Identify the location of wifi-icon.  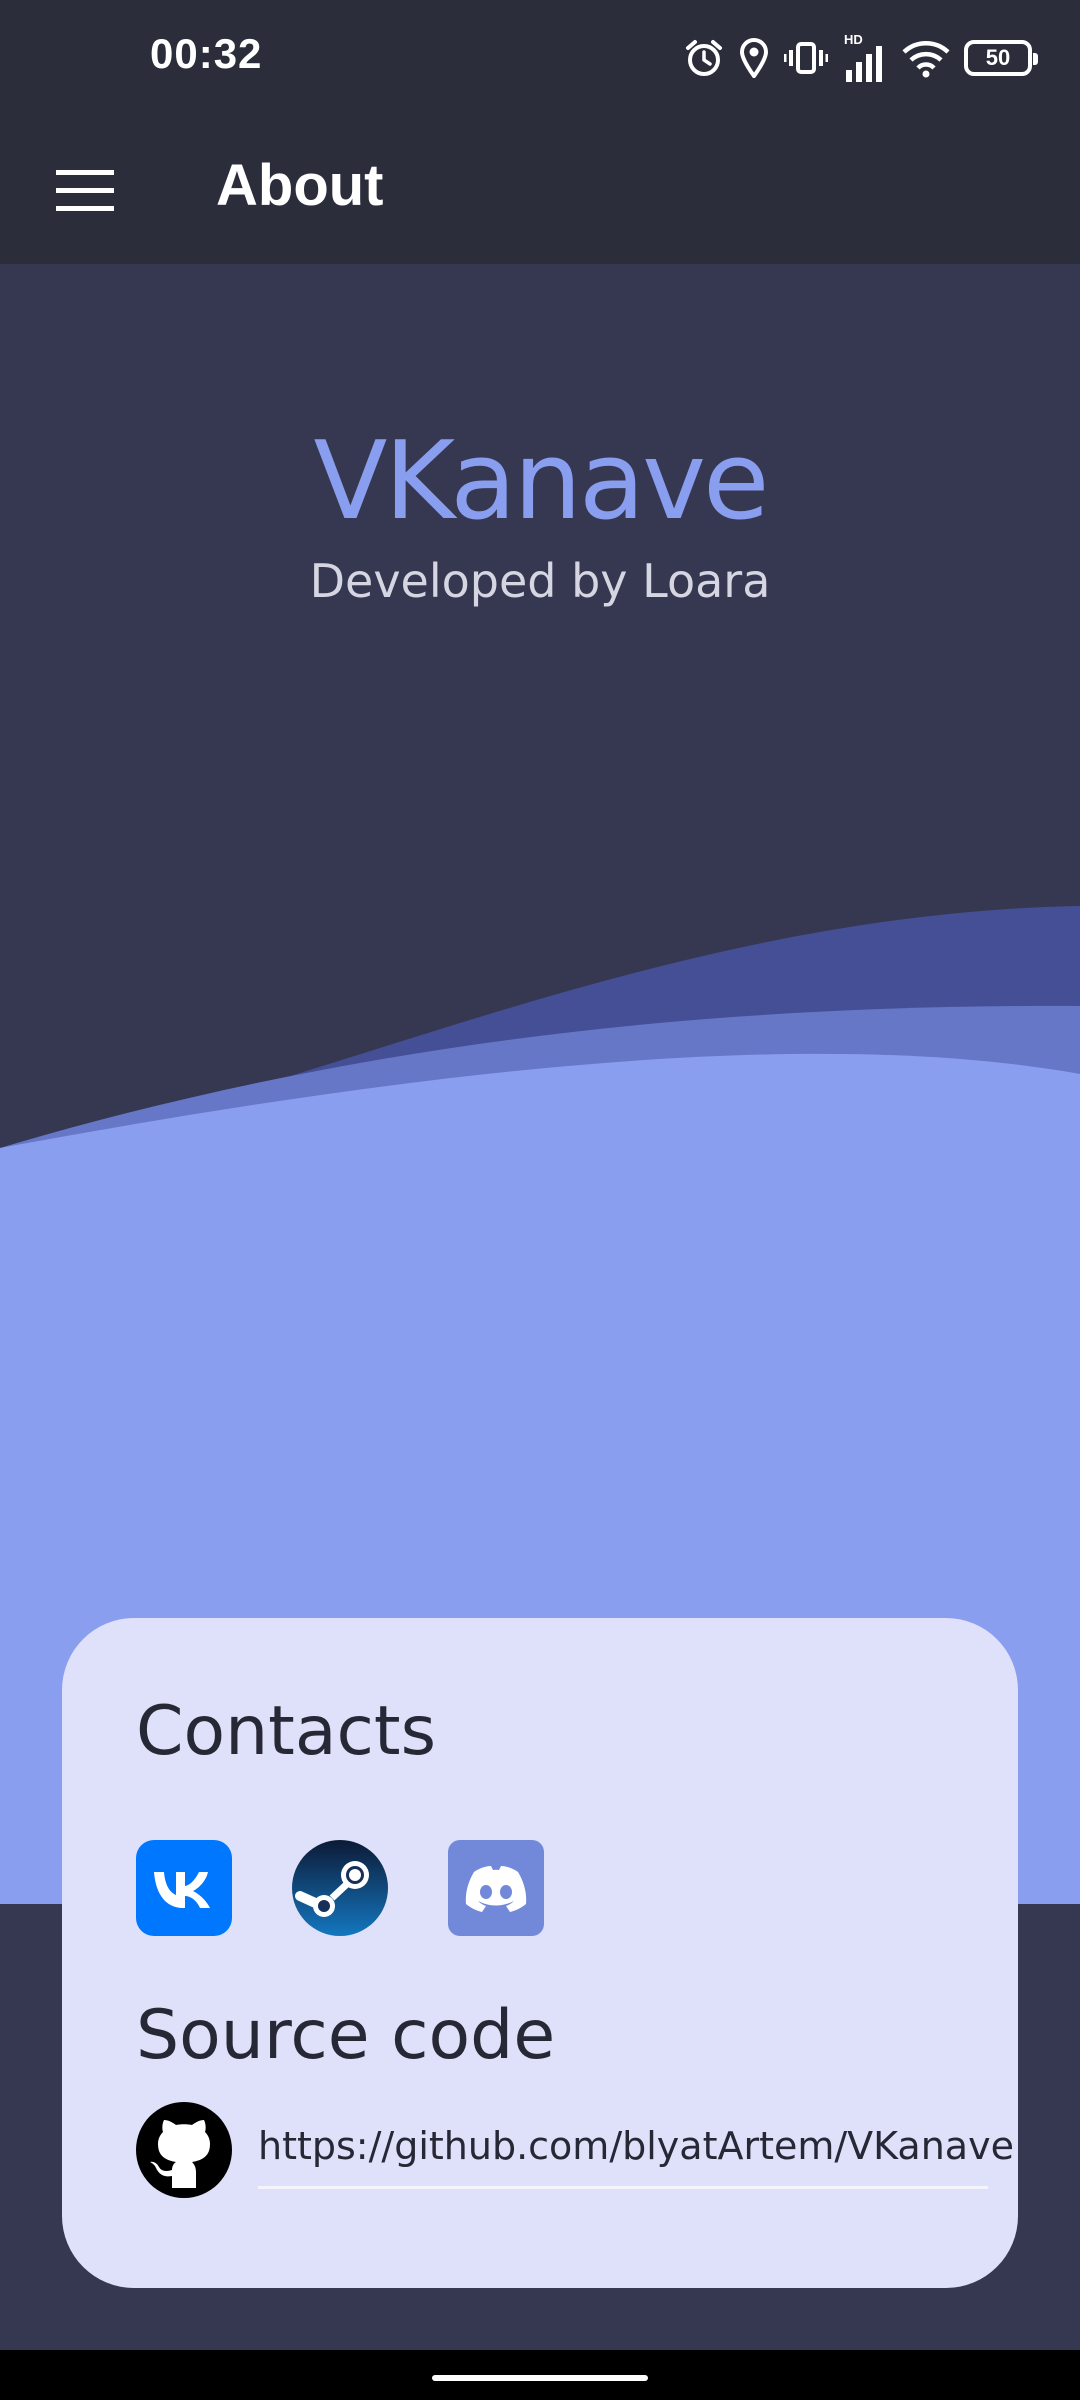
(926, 59).